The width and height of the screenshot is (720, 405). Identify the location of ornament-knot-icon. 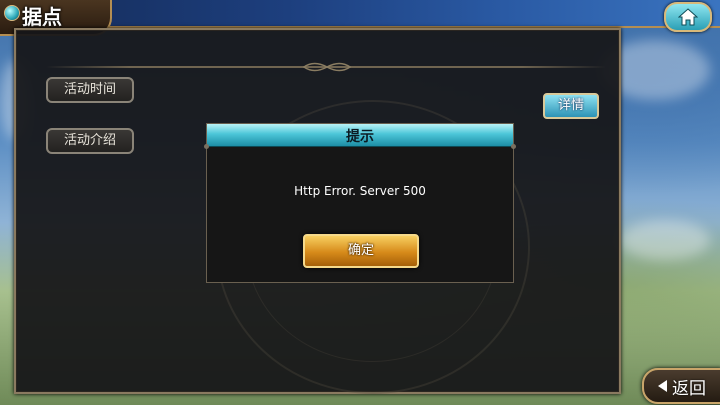
(327, 67).